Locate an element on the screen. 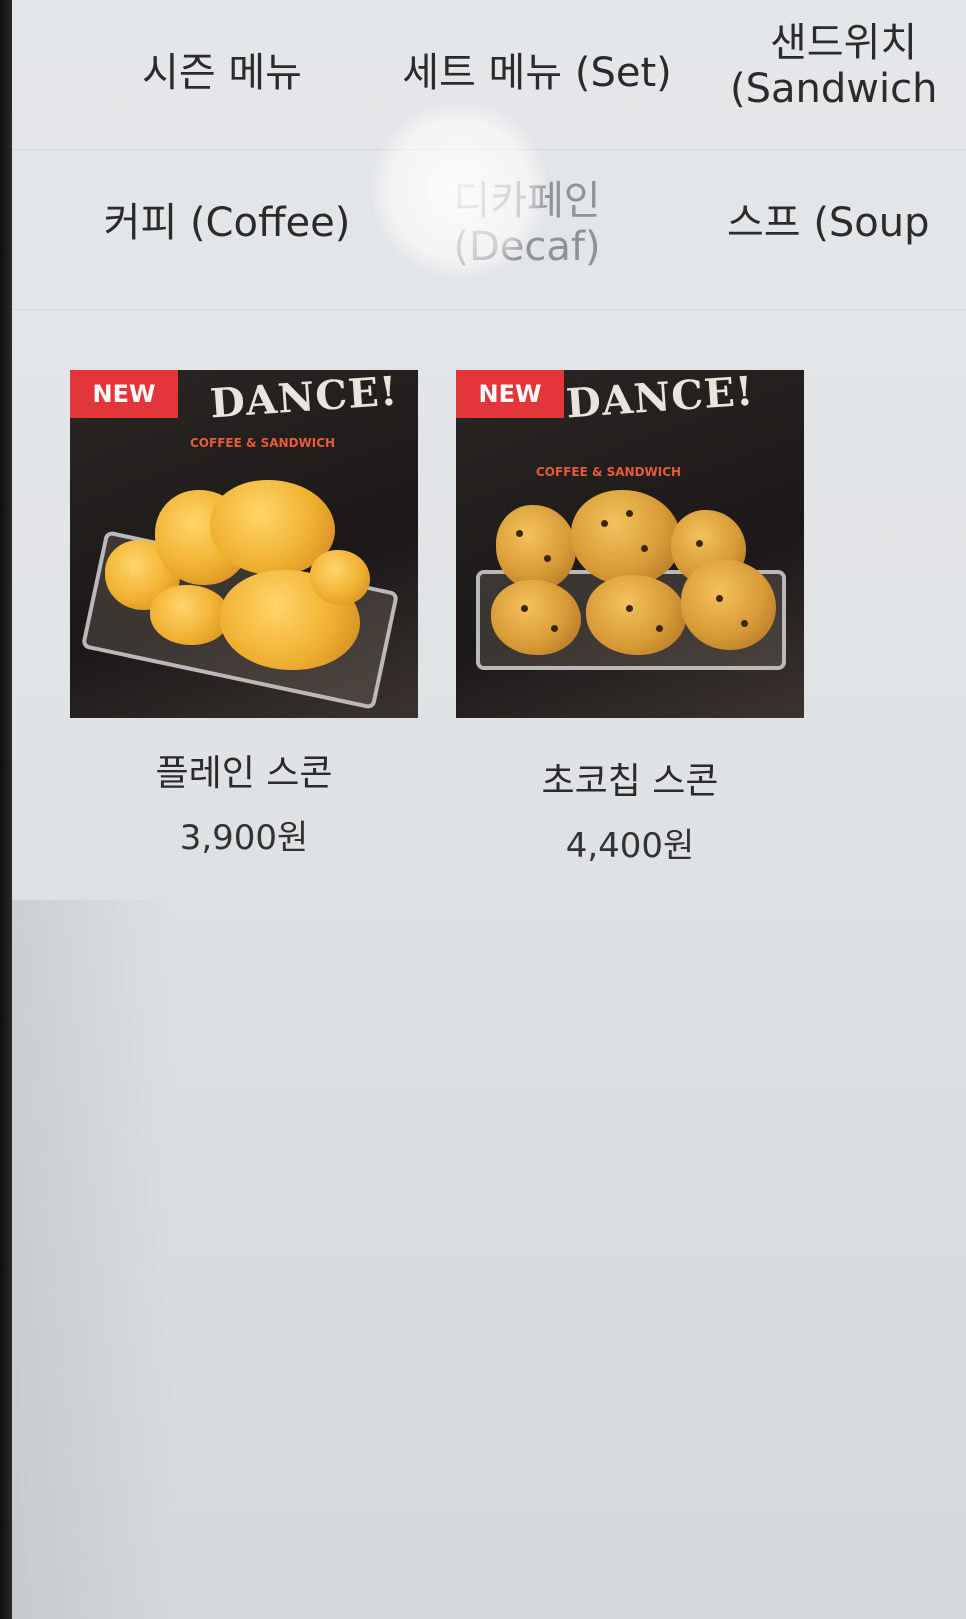 The width and height of the screenshot is (966, 1619). category-soup: 스프 (Soup is located at coordinates (846, 223).